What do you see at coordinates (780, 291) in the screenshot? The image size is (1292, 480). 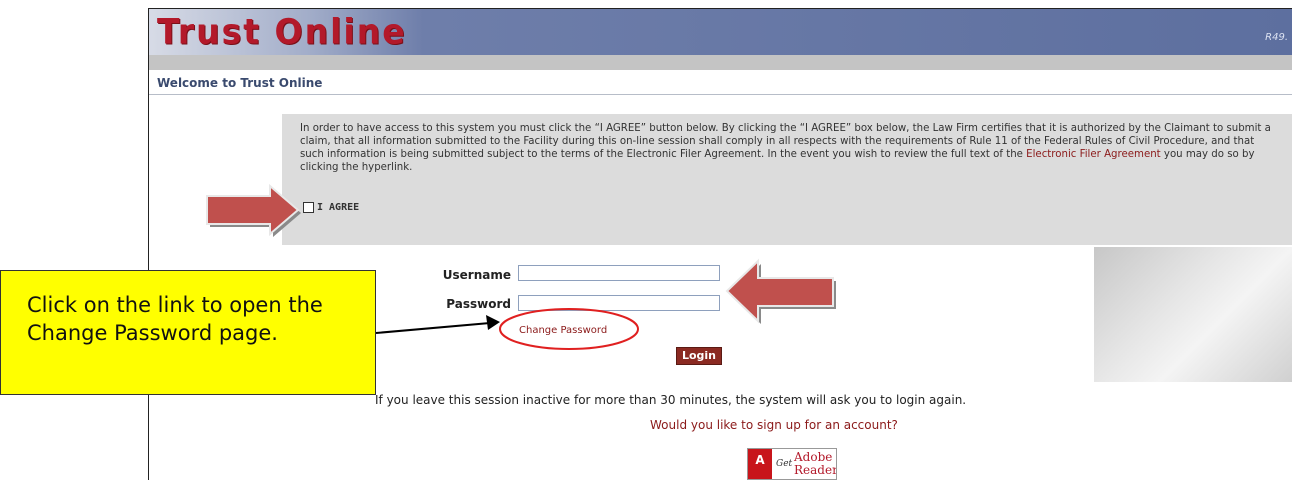 I see `arrow-to-password-icon` at bounding box center [780, 291].